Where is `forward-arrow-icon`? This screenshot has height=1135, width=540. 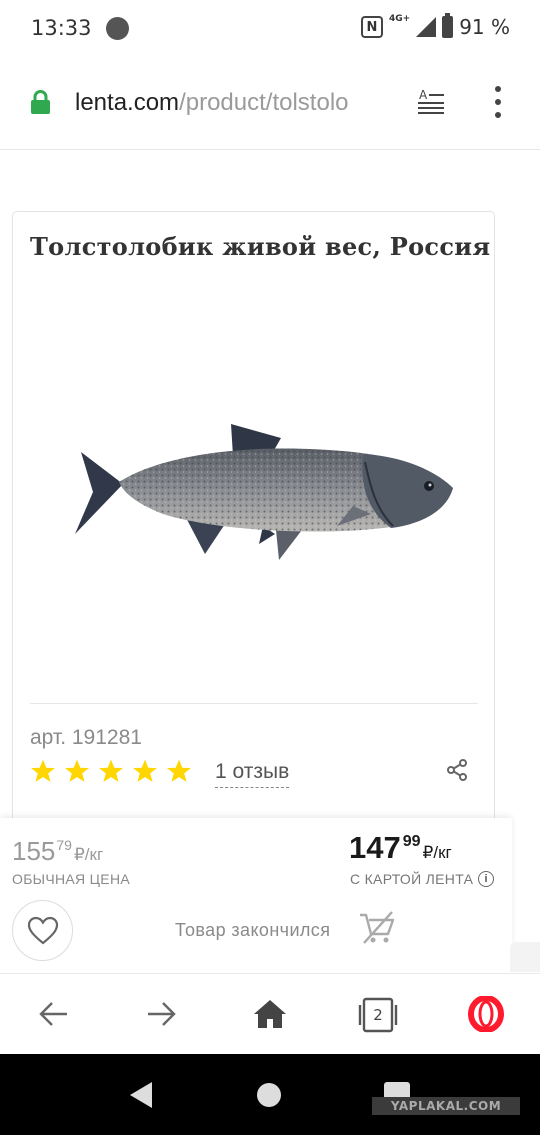
forward-arrow-icon is located at coordinates (162, 1014).